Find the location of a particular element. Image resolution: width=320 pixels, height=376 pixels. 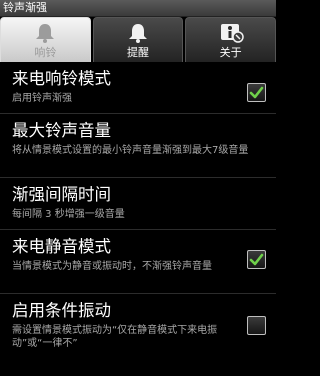

setting-title: 来电静音模式 is located at coordinates (61, 246).